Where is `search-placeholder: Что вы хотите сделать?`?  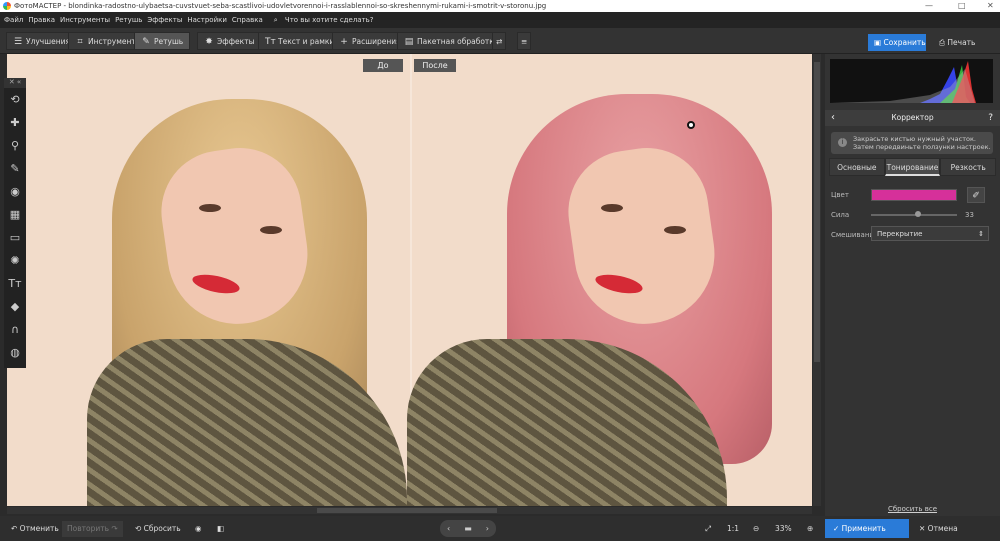 search-placeholder: Что вы хотите сделать? is located at coordinates (329, 20).